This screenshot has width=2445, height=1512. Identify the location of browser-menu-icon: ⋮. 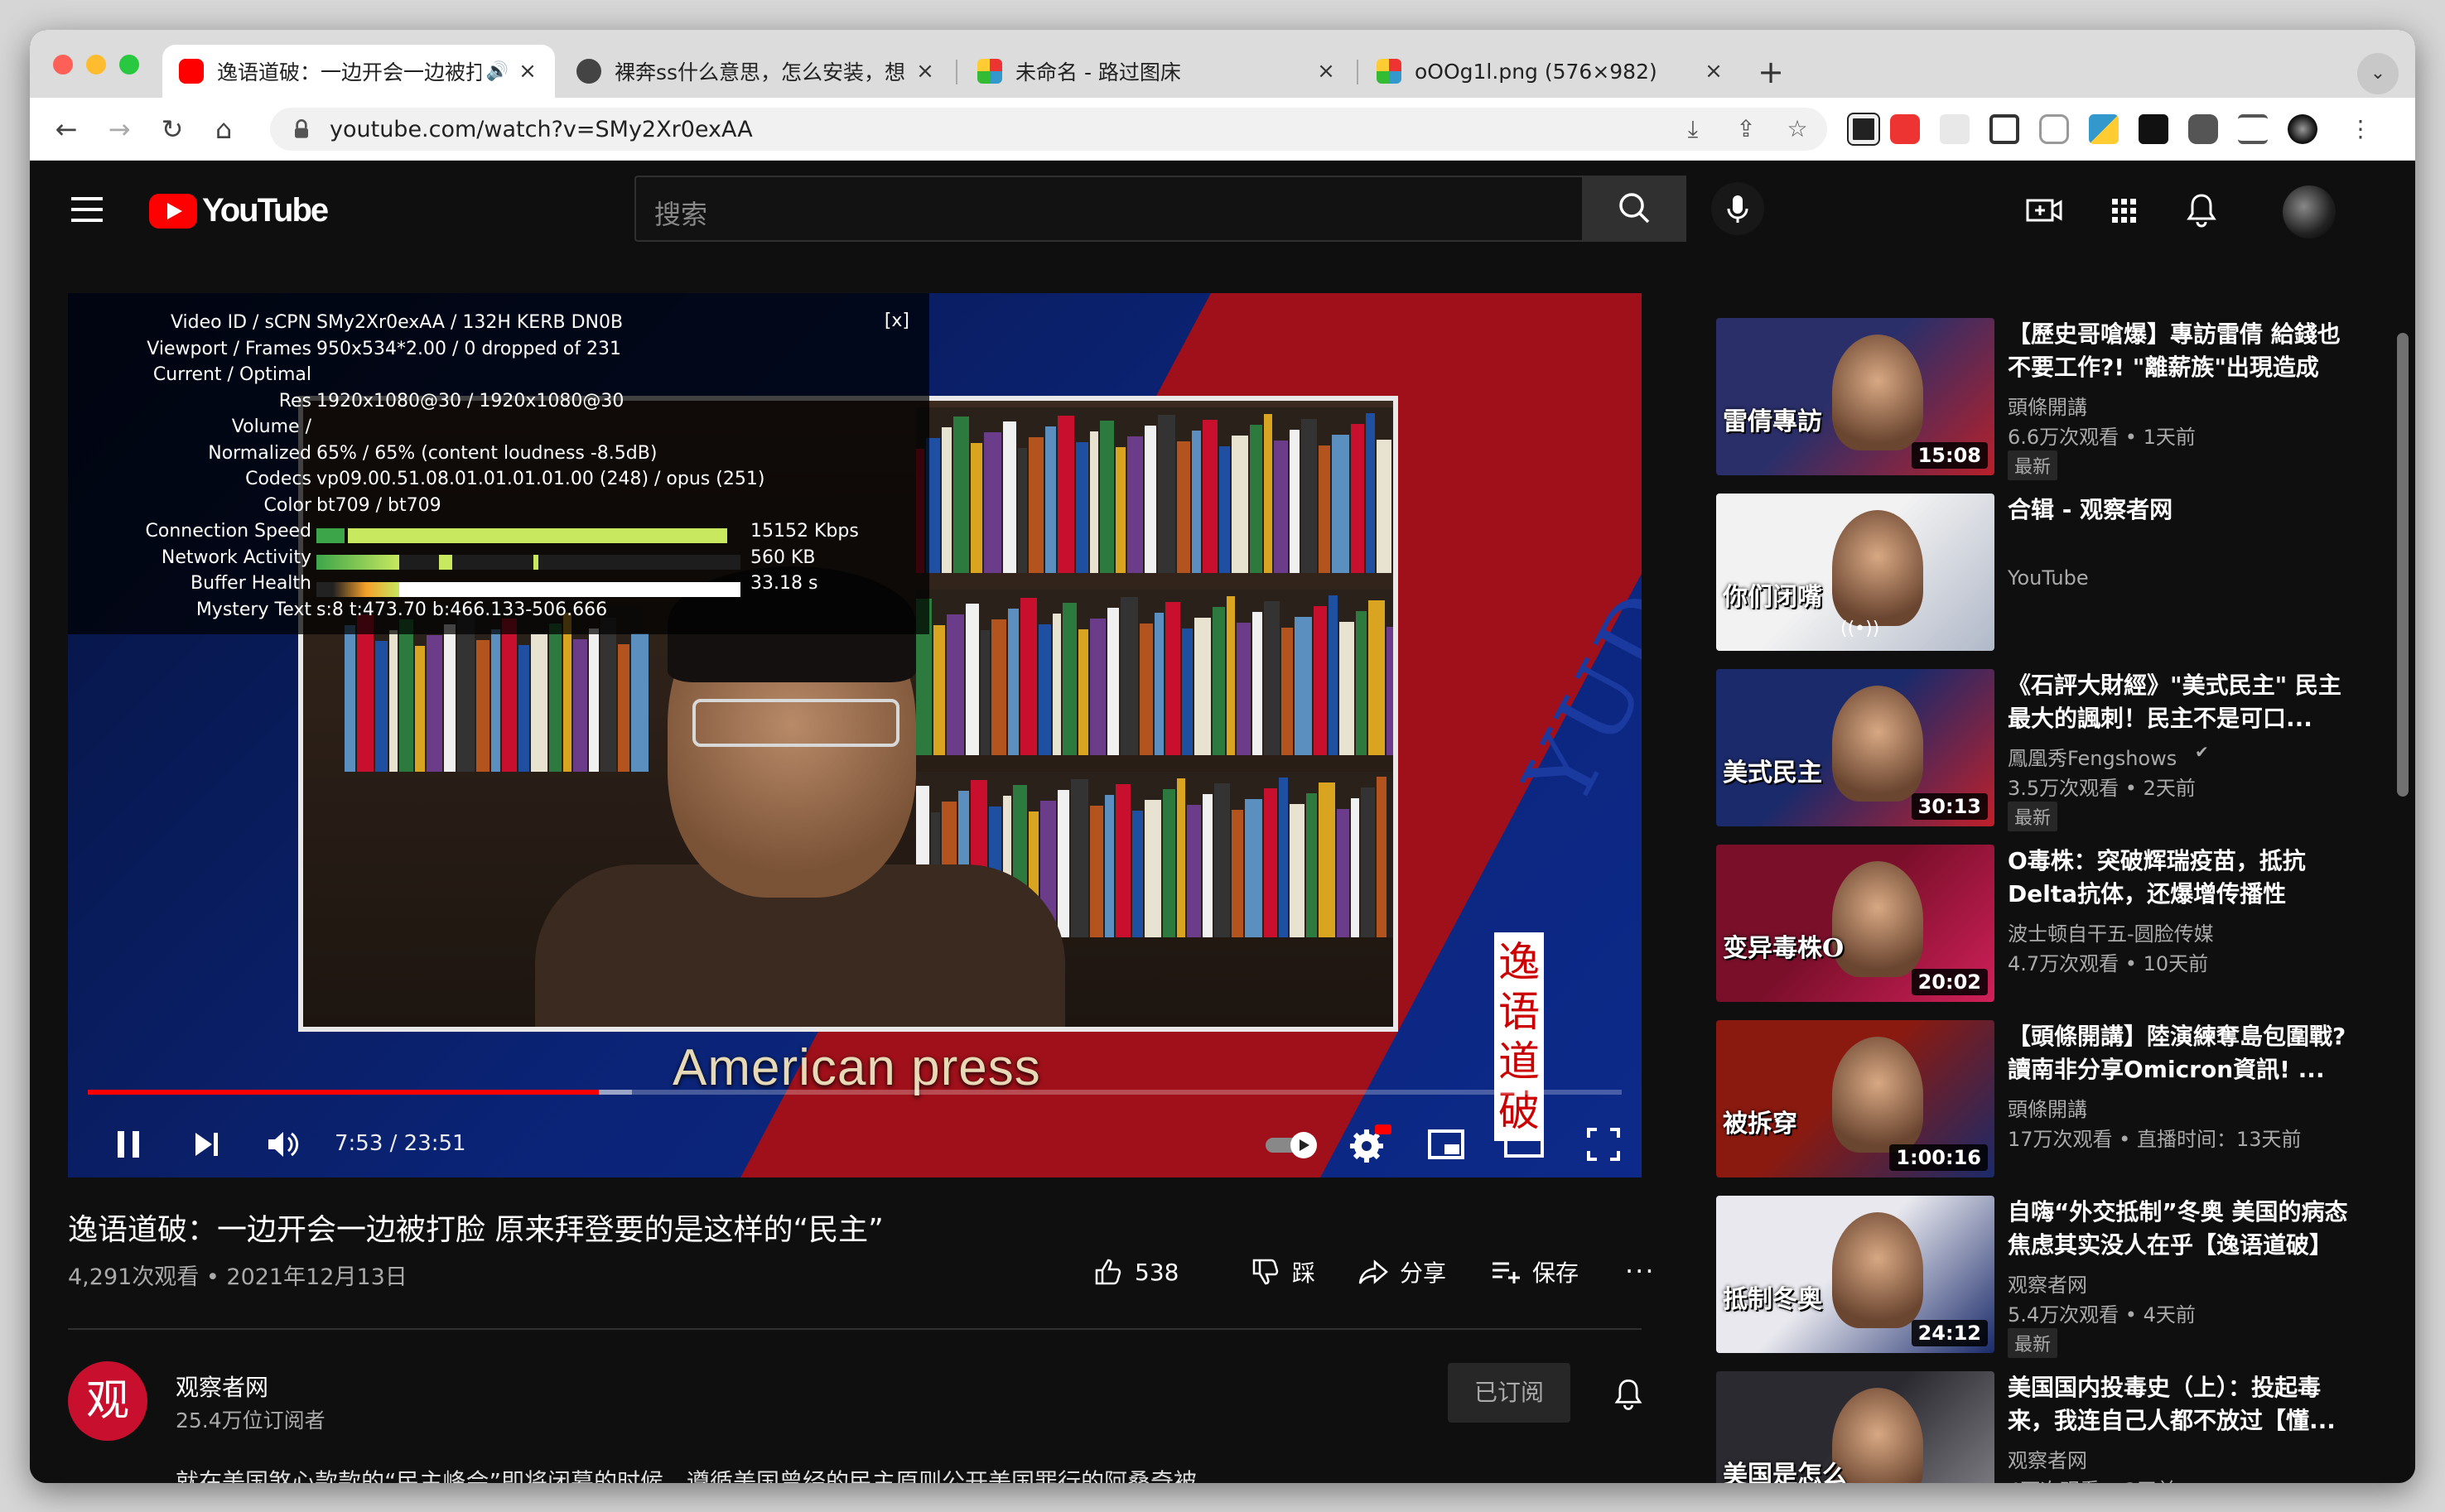
(2360, 129).